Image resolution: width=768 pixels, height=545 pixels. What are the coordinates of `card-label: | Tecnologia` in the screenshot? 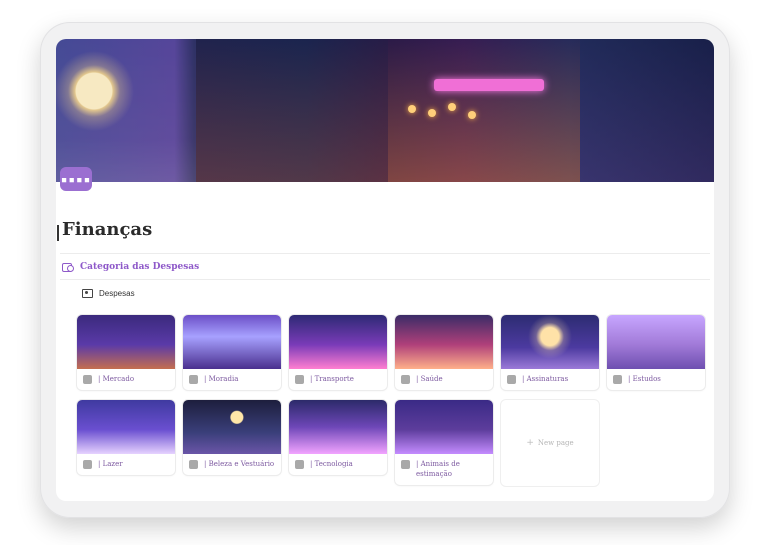 It's located at (331, 464).